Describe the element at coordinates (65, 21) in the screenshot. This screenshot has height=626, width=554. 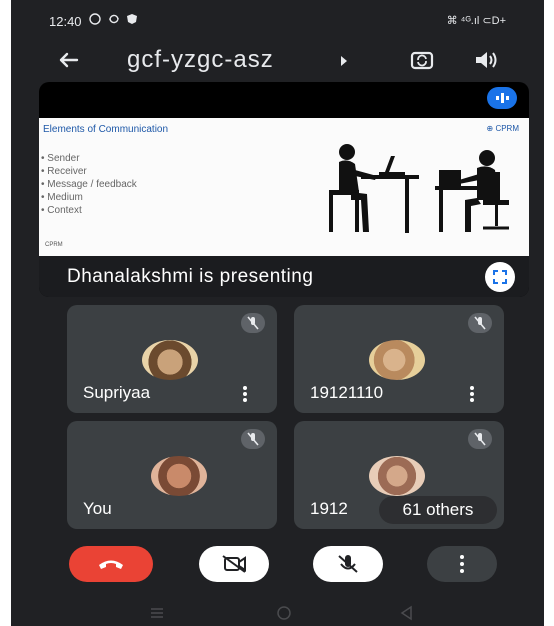
I see `status-time: 12:40` at that location.